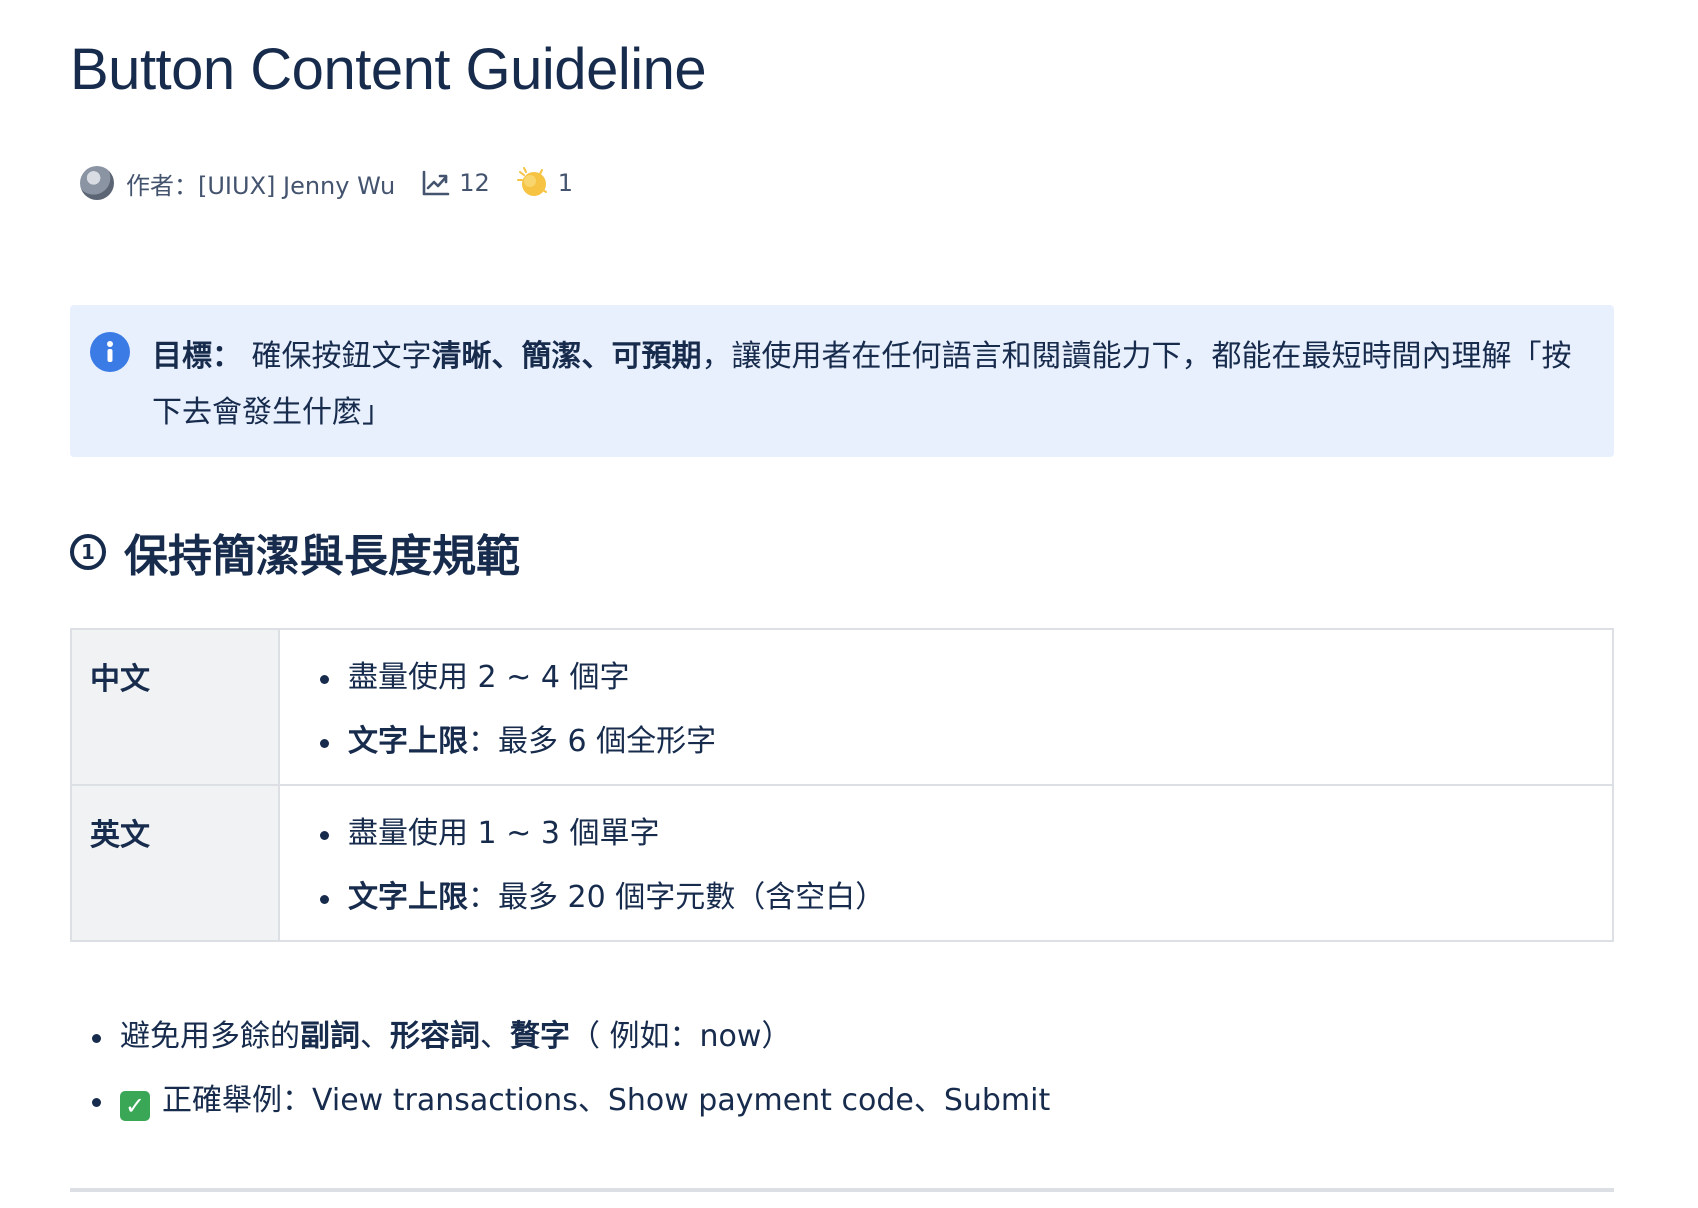 The height and width of the screenshot is (1208, 1698). What do you see at coordinates (504, 833) in the screenshot?
I see `list-item-text: 盡量使用 1 ~ 3 個單字` at bounding box center [504, 833].